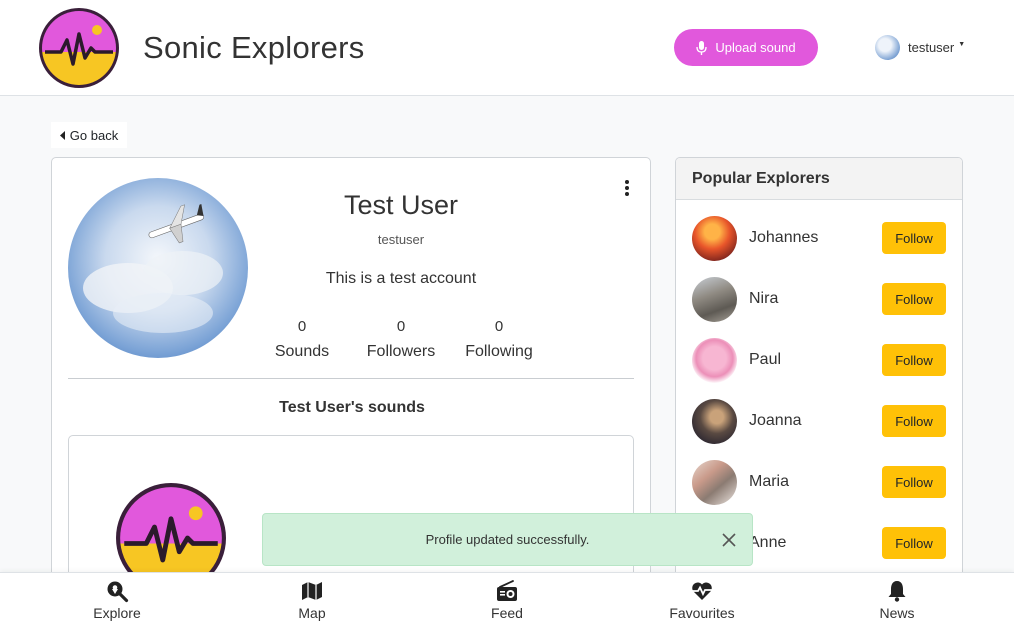 The height and width of the screenshot is (630, 1014). What do you see at coordinates (784, 237) in the screenshot?
I see `explorer-name: Johannes` at bounding box center [784, 237].